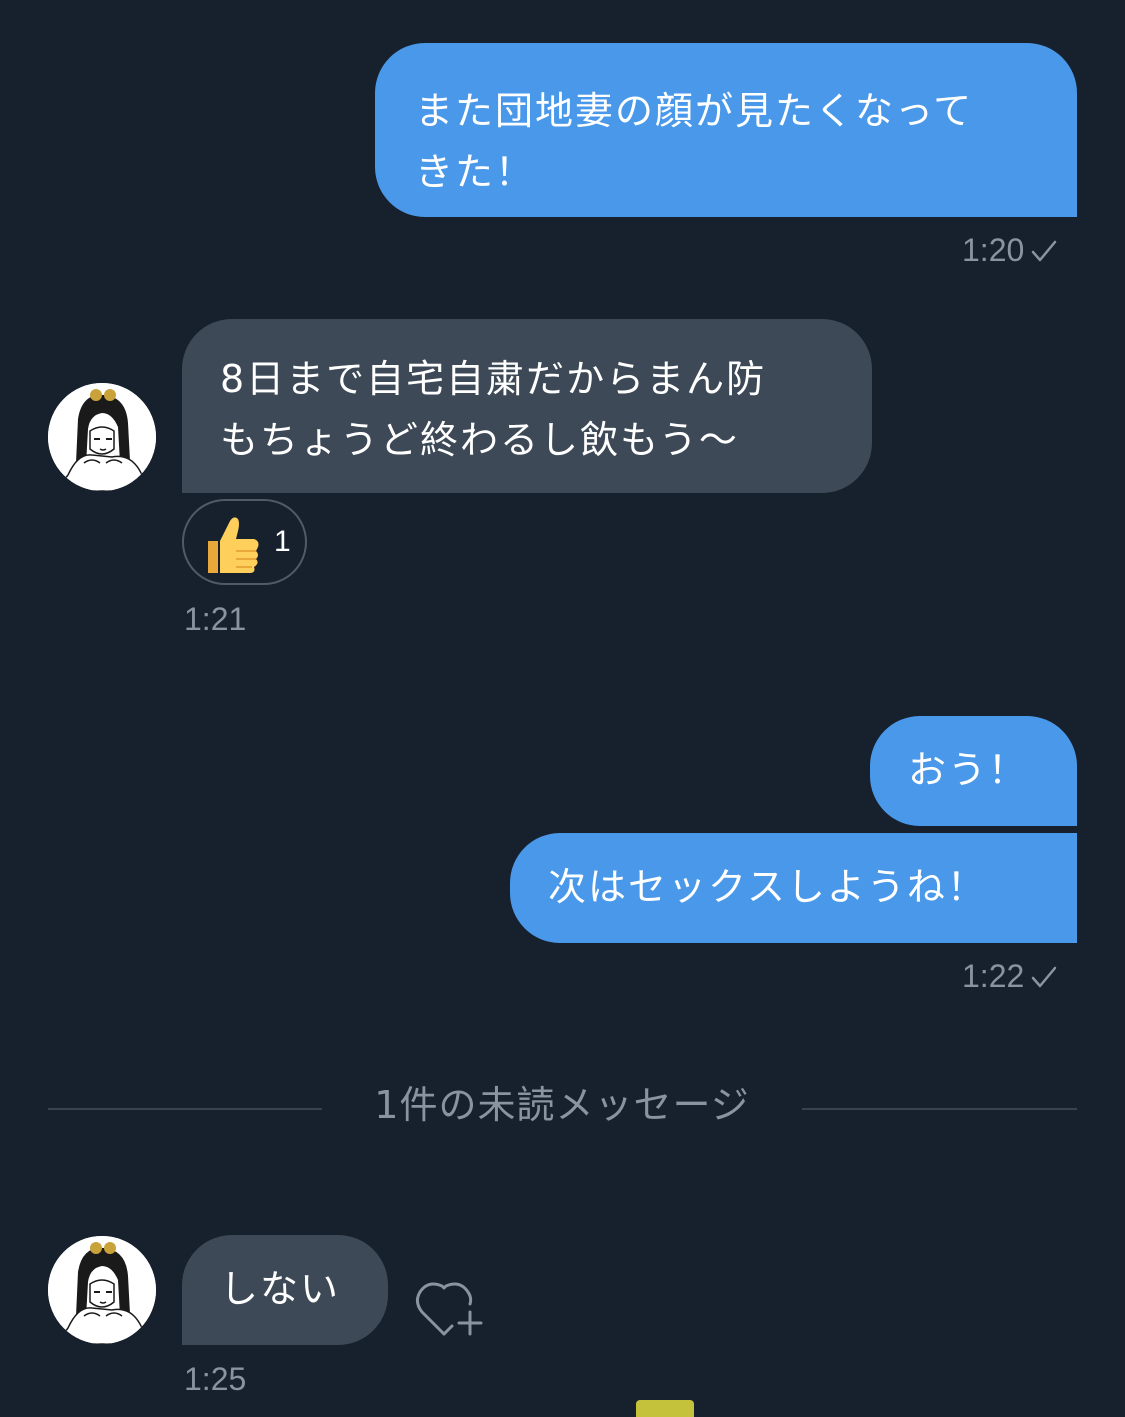 Image resolution: width=1125 pixels, height=1417 pixels. I want to click on message-bubble-received: 8日まで自宅自粛だからまん防 もちょうど終わるし飲もう〜, so click(527, 406).